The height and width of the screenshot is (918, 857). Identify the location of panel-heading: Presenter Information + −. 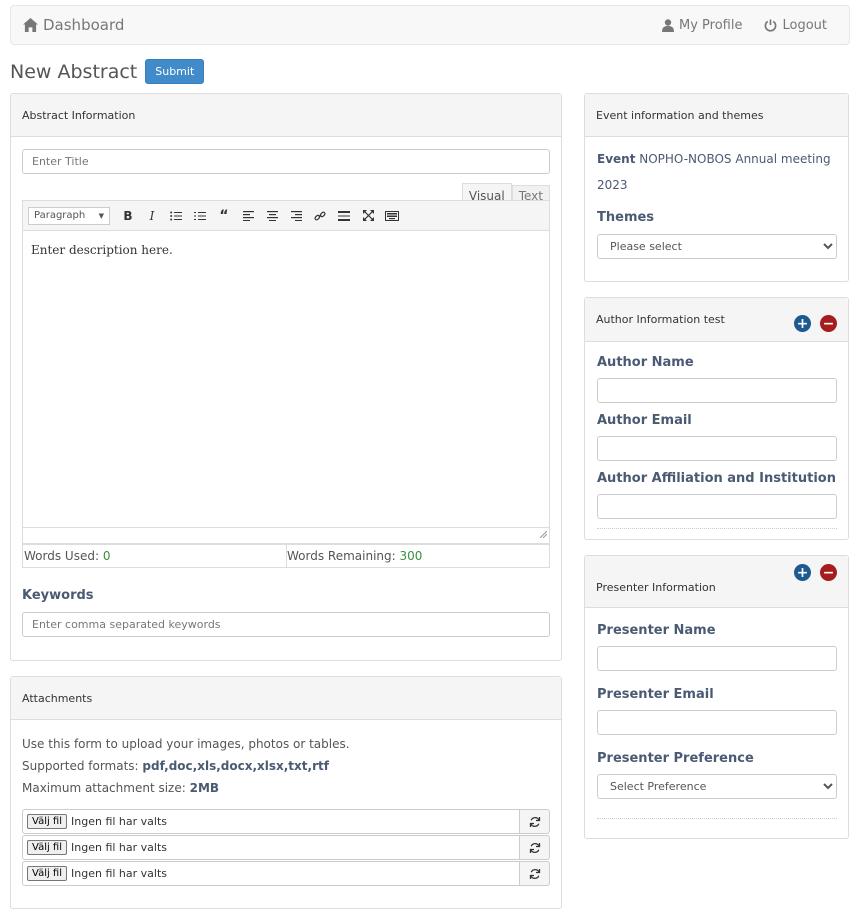
(716, 582).